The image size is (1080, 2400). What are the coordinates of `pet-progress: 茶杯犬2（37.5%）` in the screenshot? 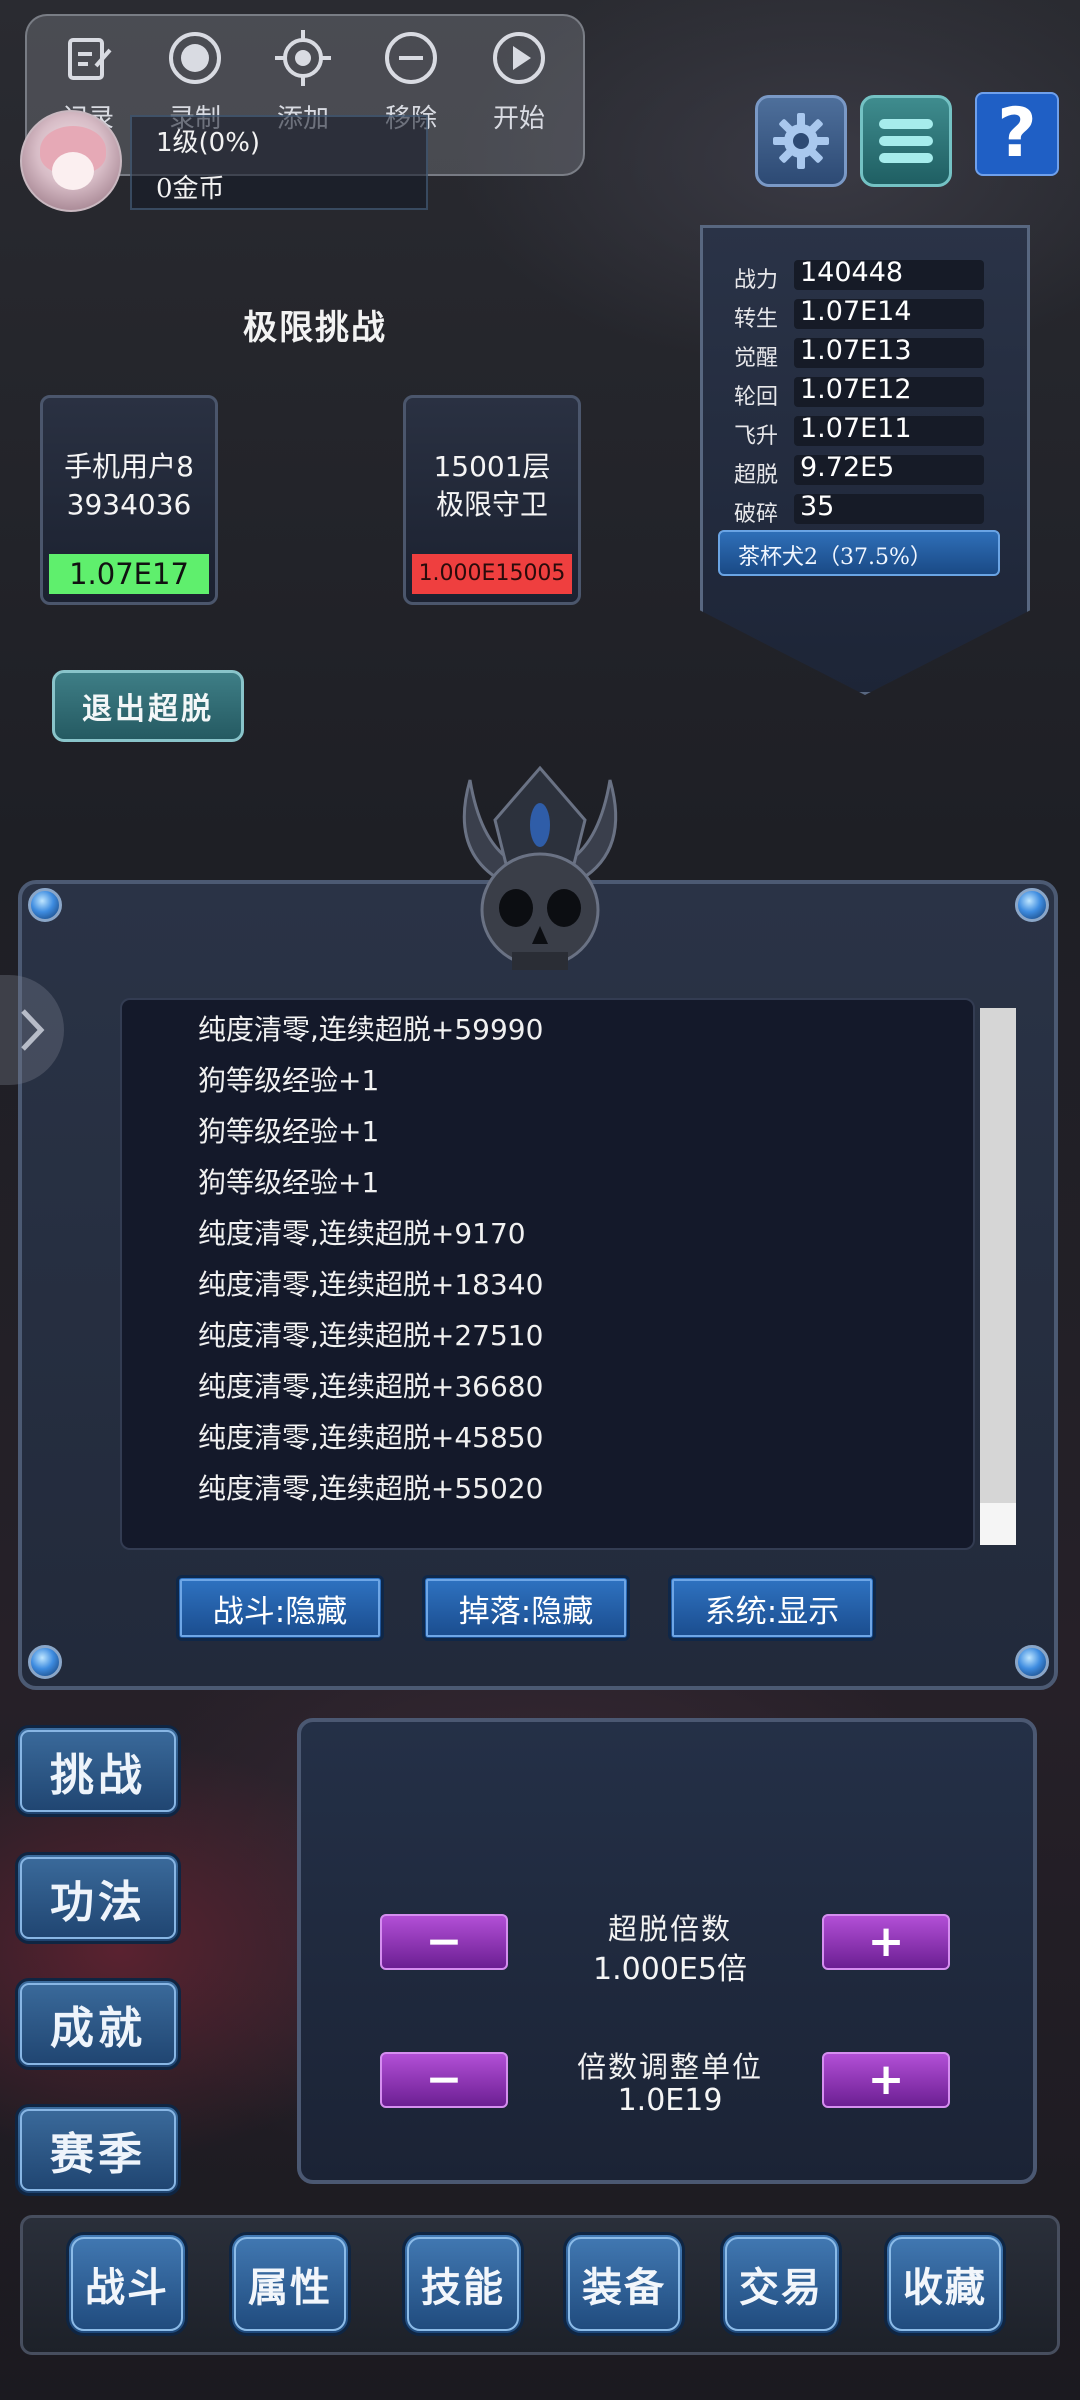 It's located at (859, 553).